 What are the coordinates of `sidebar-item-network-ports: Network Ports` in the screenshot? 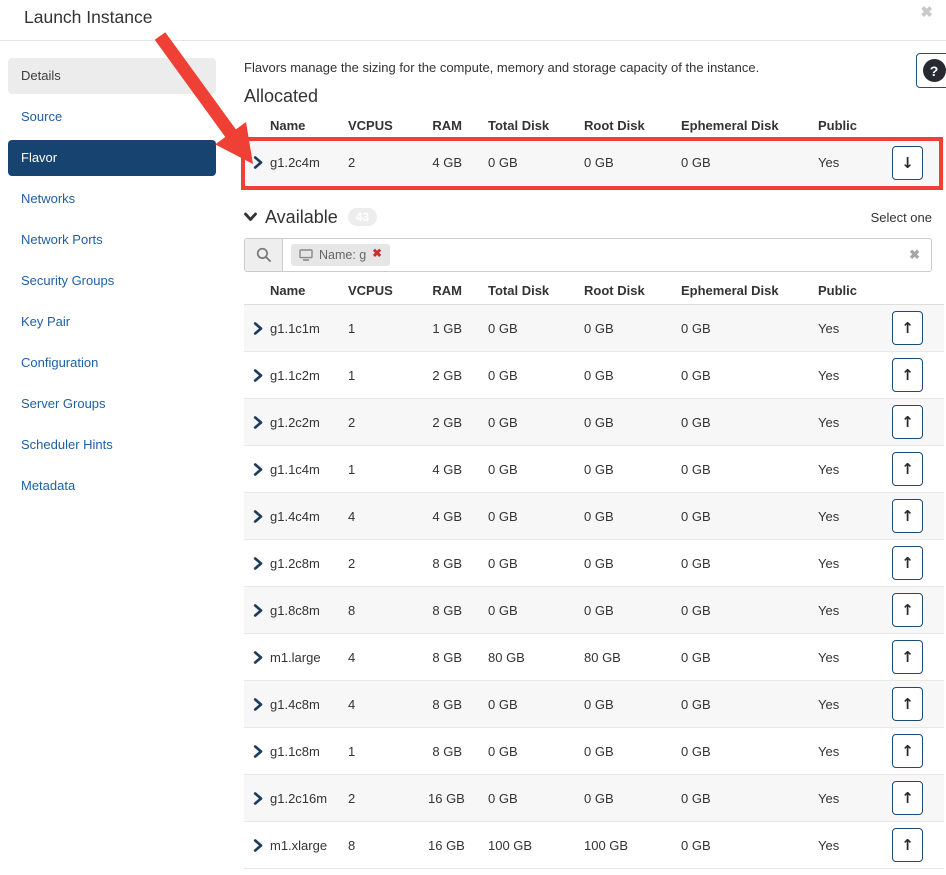 It's located at (112, 240).